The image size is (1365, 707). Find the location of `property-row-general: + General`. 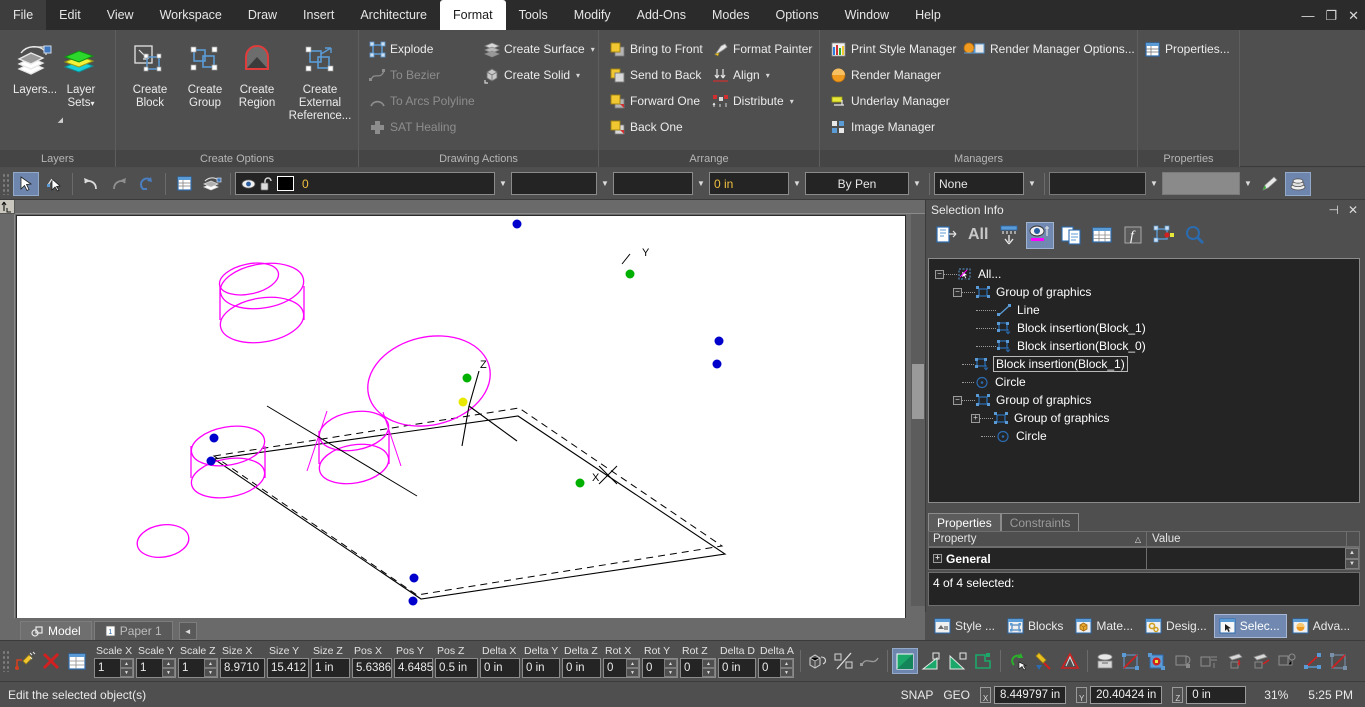

property-row-general: + General is located at coordinates (1038, 558).